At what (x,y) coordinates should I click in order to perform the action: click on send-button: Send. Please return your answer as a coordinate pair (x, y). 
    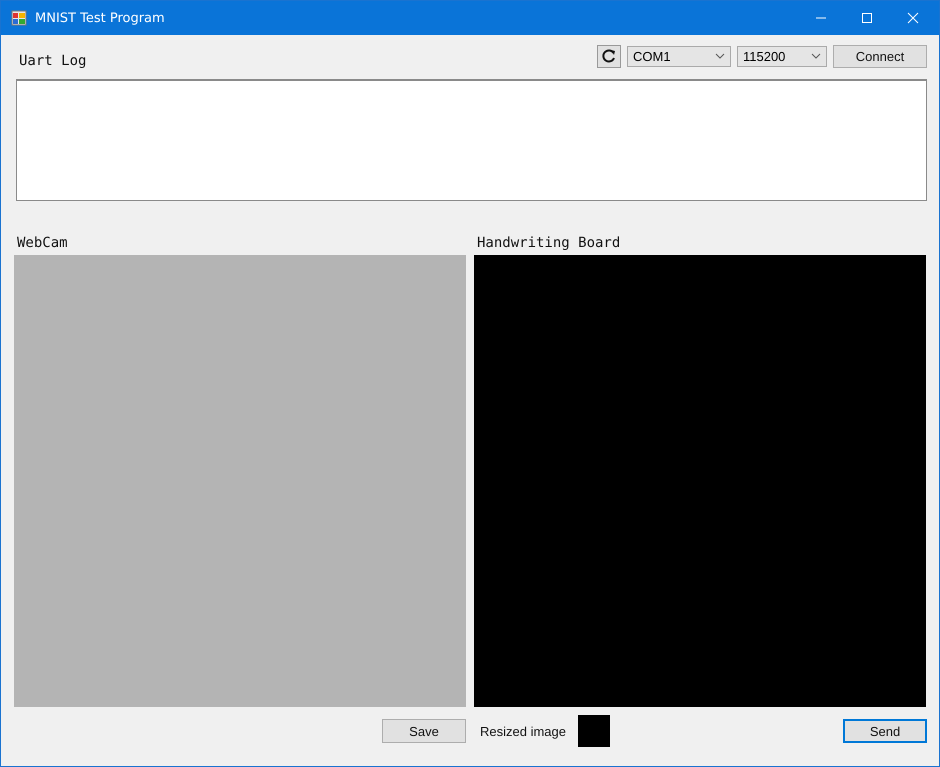
    Looking at the image, I should click on (885, 731).